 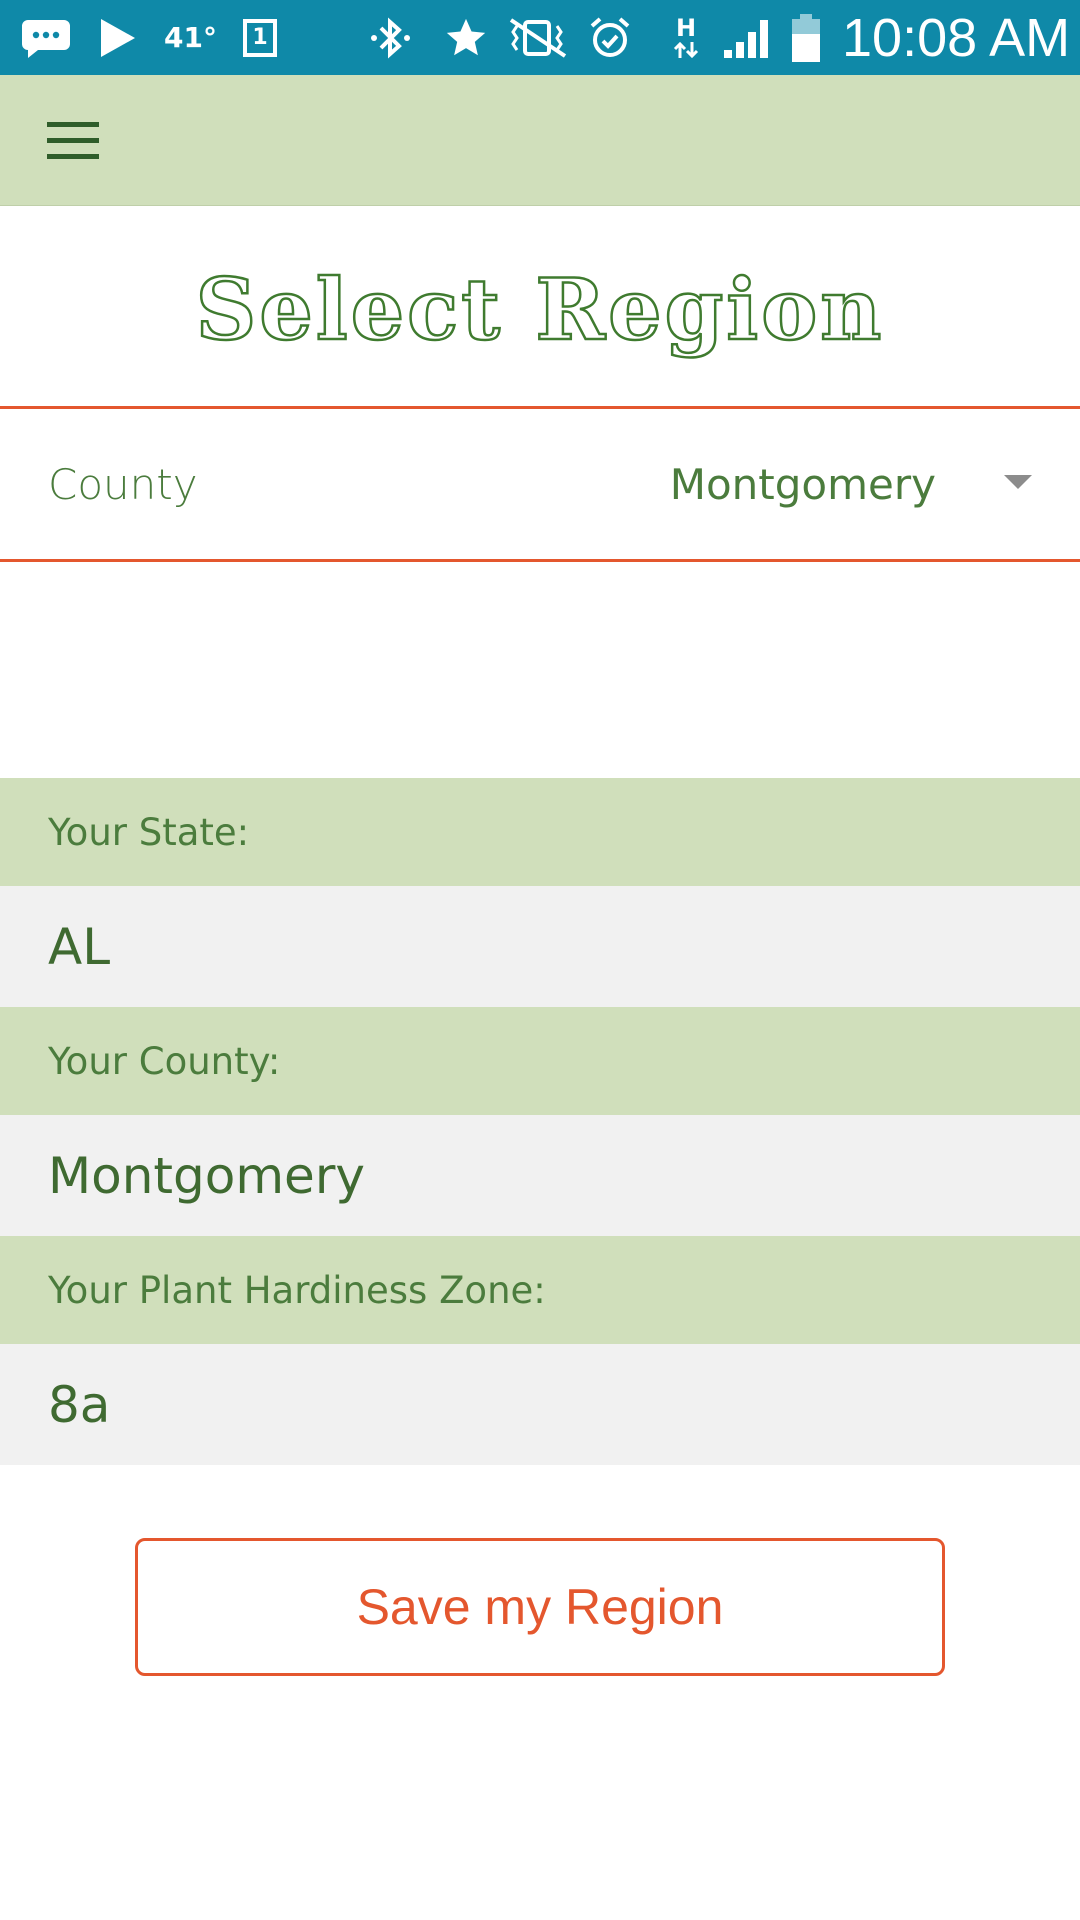 What do you see at coordinates (802, 484) in the screenshot?
I see `county-dropdown-value: Montgomery` at bounding box center [802, 484].